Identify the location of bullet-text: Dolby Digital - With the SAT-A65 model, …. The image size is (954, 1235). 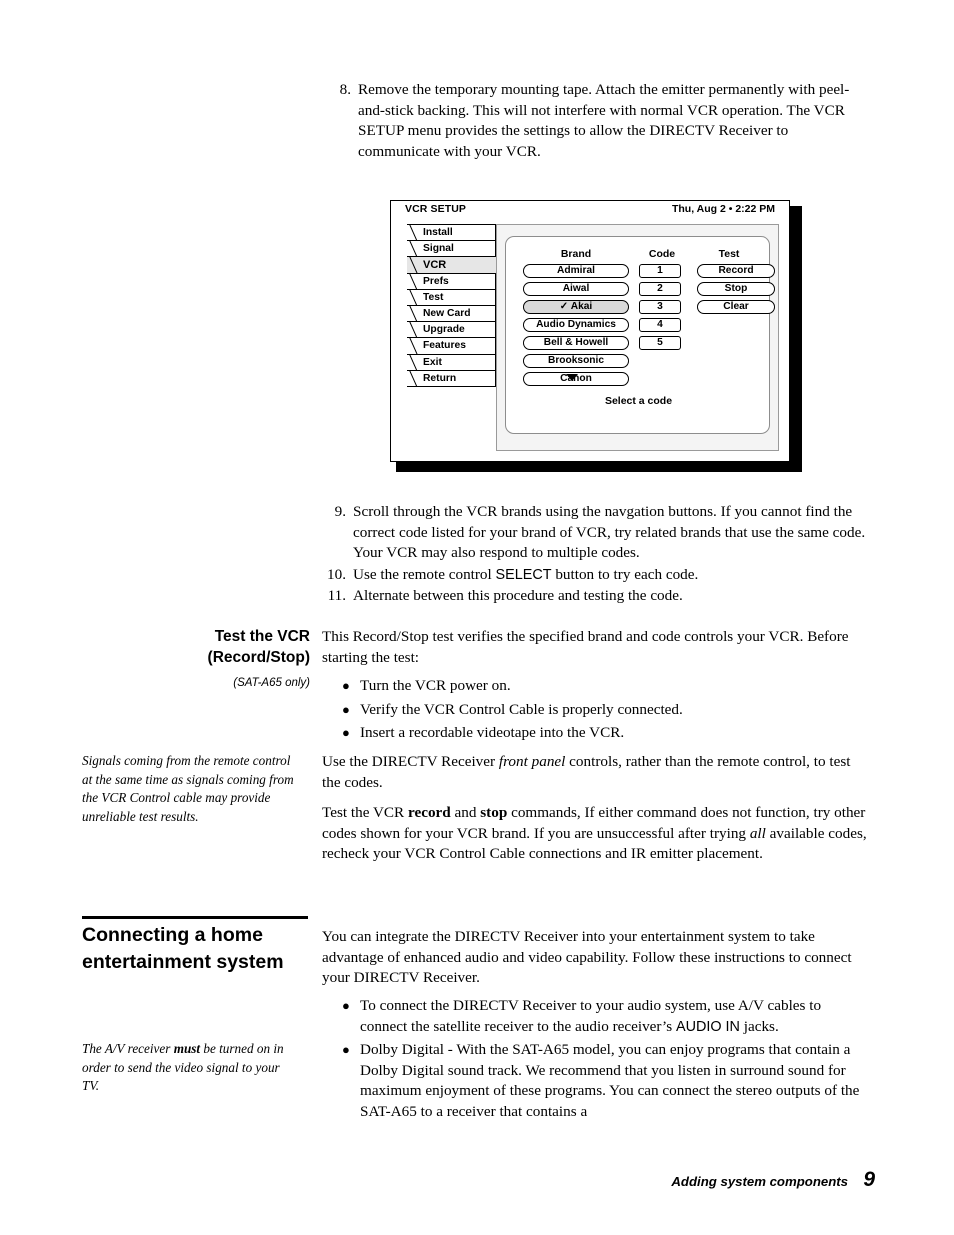
(610, 1080).